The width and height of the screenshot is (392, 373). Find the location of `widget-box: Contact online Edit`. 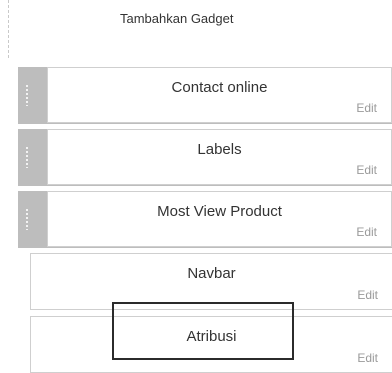

widget-box: Contact online Edit is located at coordinates (219, 95).